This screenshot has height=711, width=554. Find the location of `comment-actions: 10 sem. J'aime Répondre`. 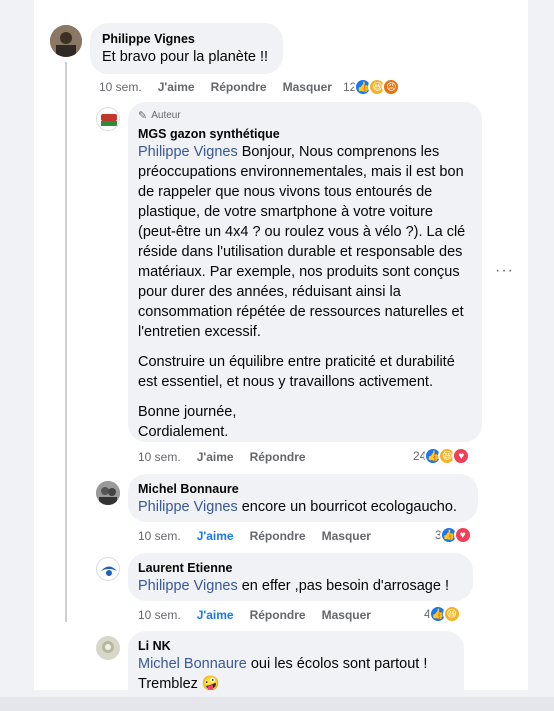

comment-actions: 10 sem. J'aime Répondre is located at coordinates (230, 457).